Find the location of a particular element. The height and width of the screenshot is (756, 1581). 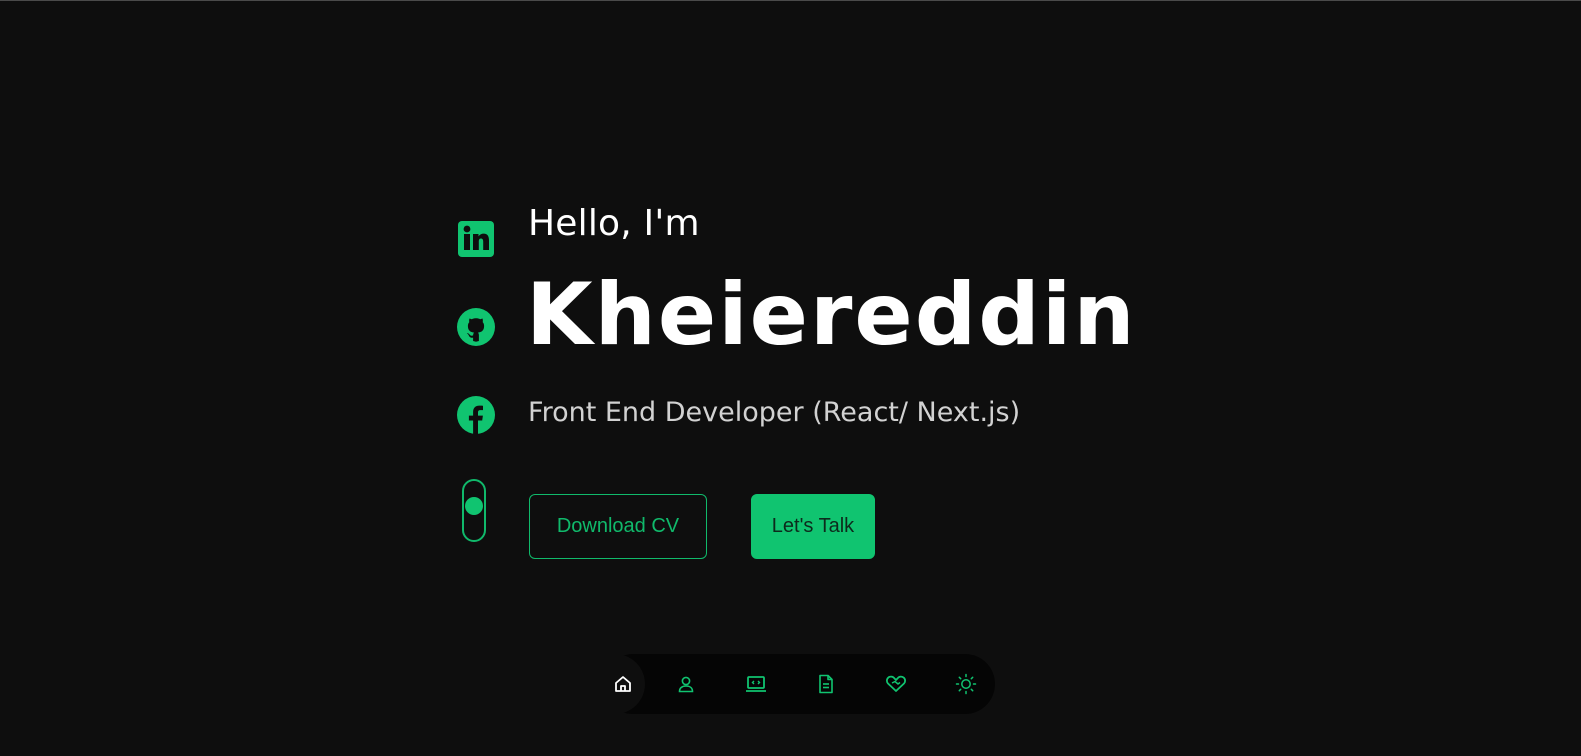

hero-name: Kheiereddin is located at coordinates (831, 315).